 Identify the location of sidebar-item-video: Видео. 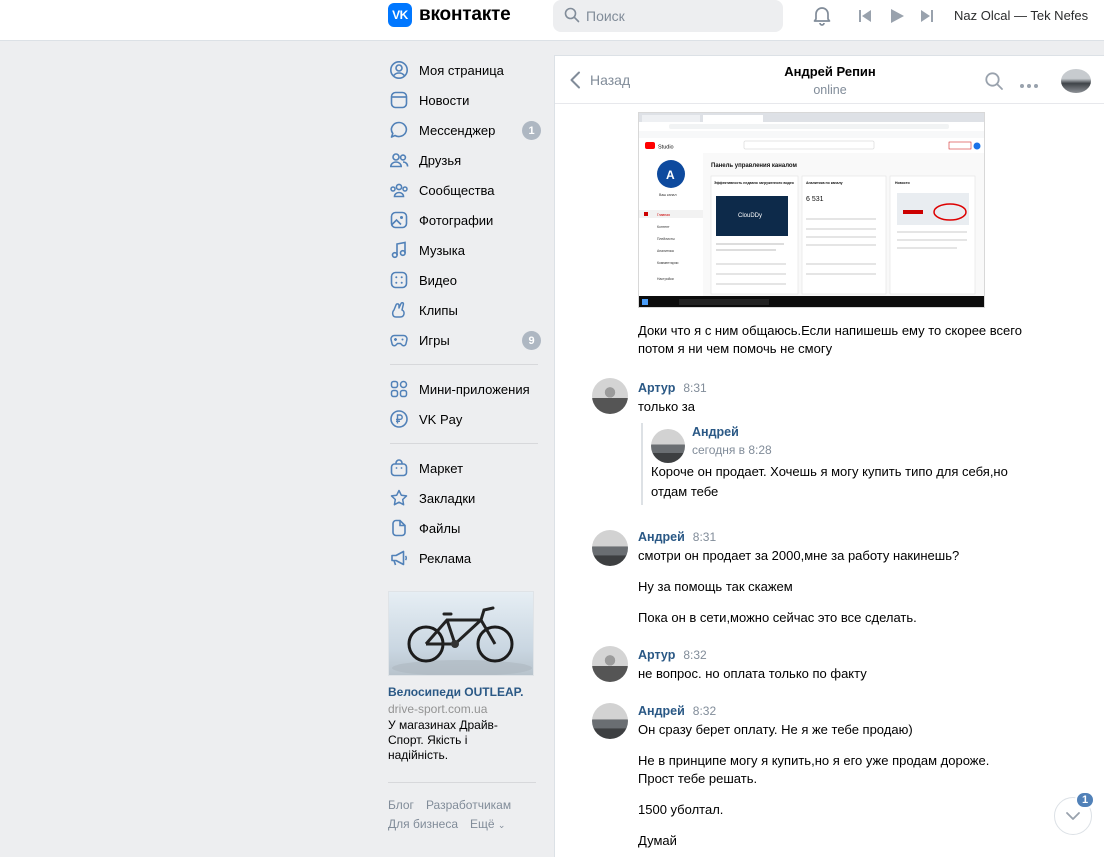
(468, 280).